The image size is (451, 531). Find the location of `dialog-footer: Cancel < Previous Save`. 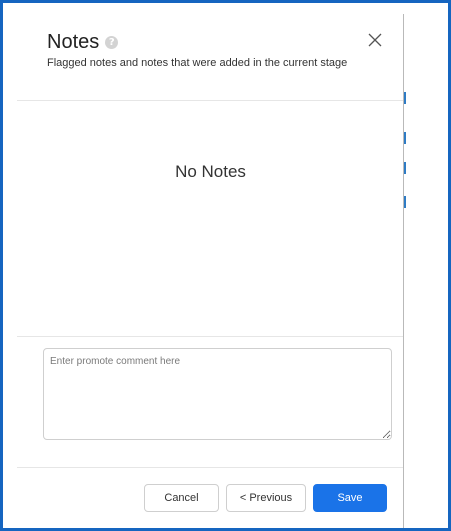

dialog-footer: Cancel < Previous Save is located at coordinates (210, 497).